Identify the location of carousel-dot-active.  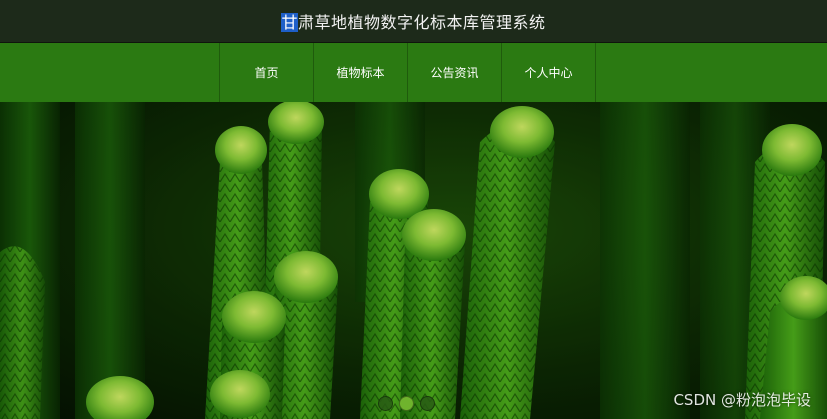
(406, 403).